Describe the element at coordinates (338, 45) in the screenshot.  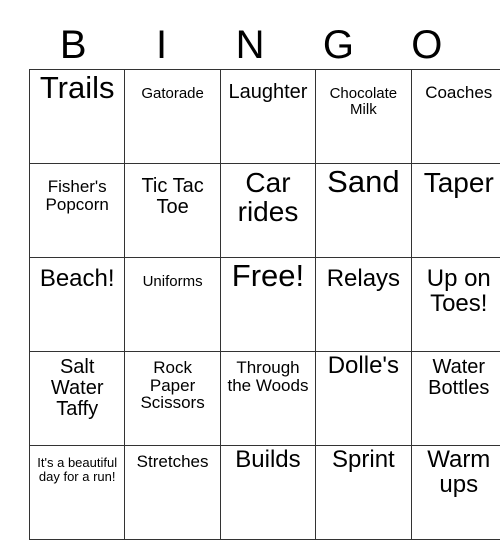
I see `header-letter-g: G` at that location.